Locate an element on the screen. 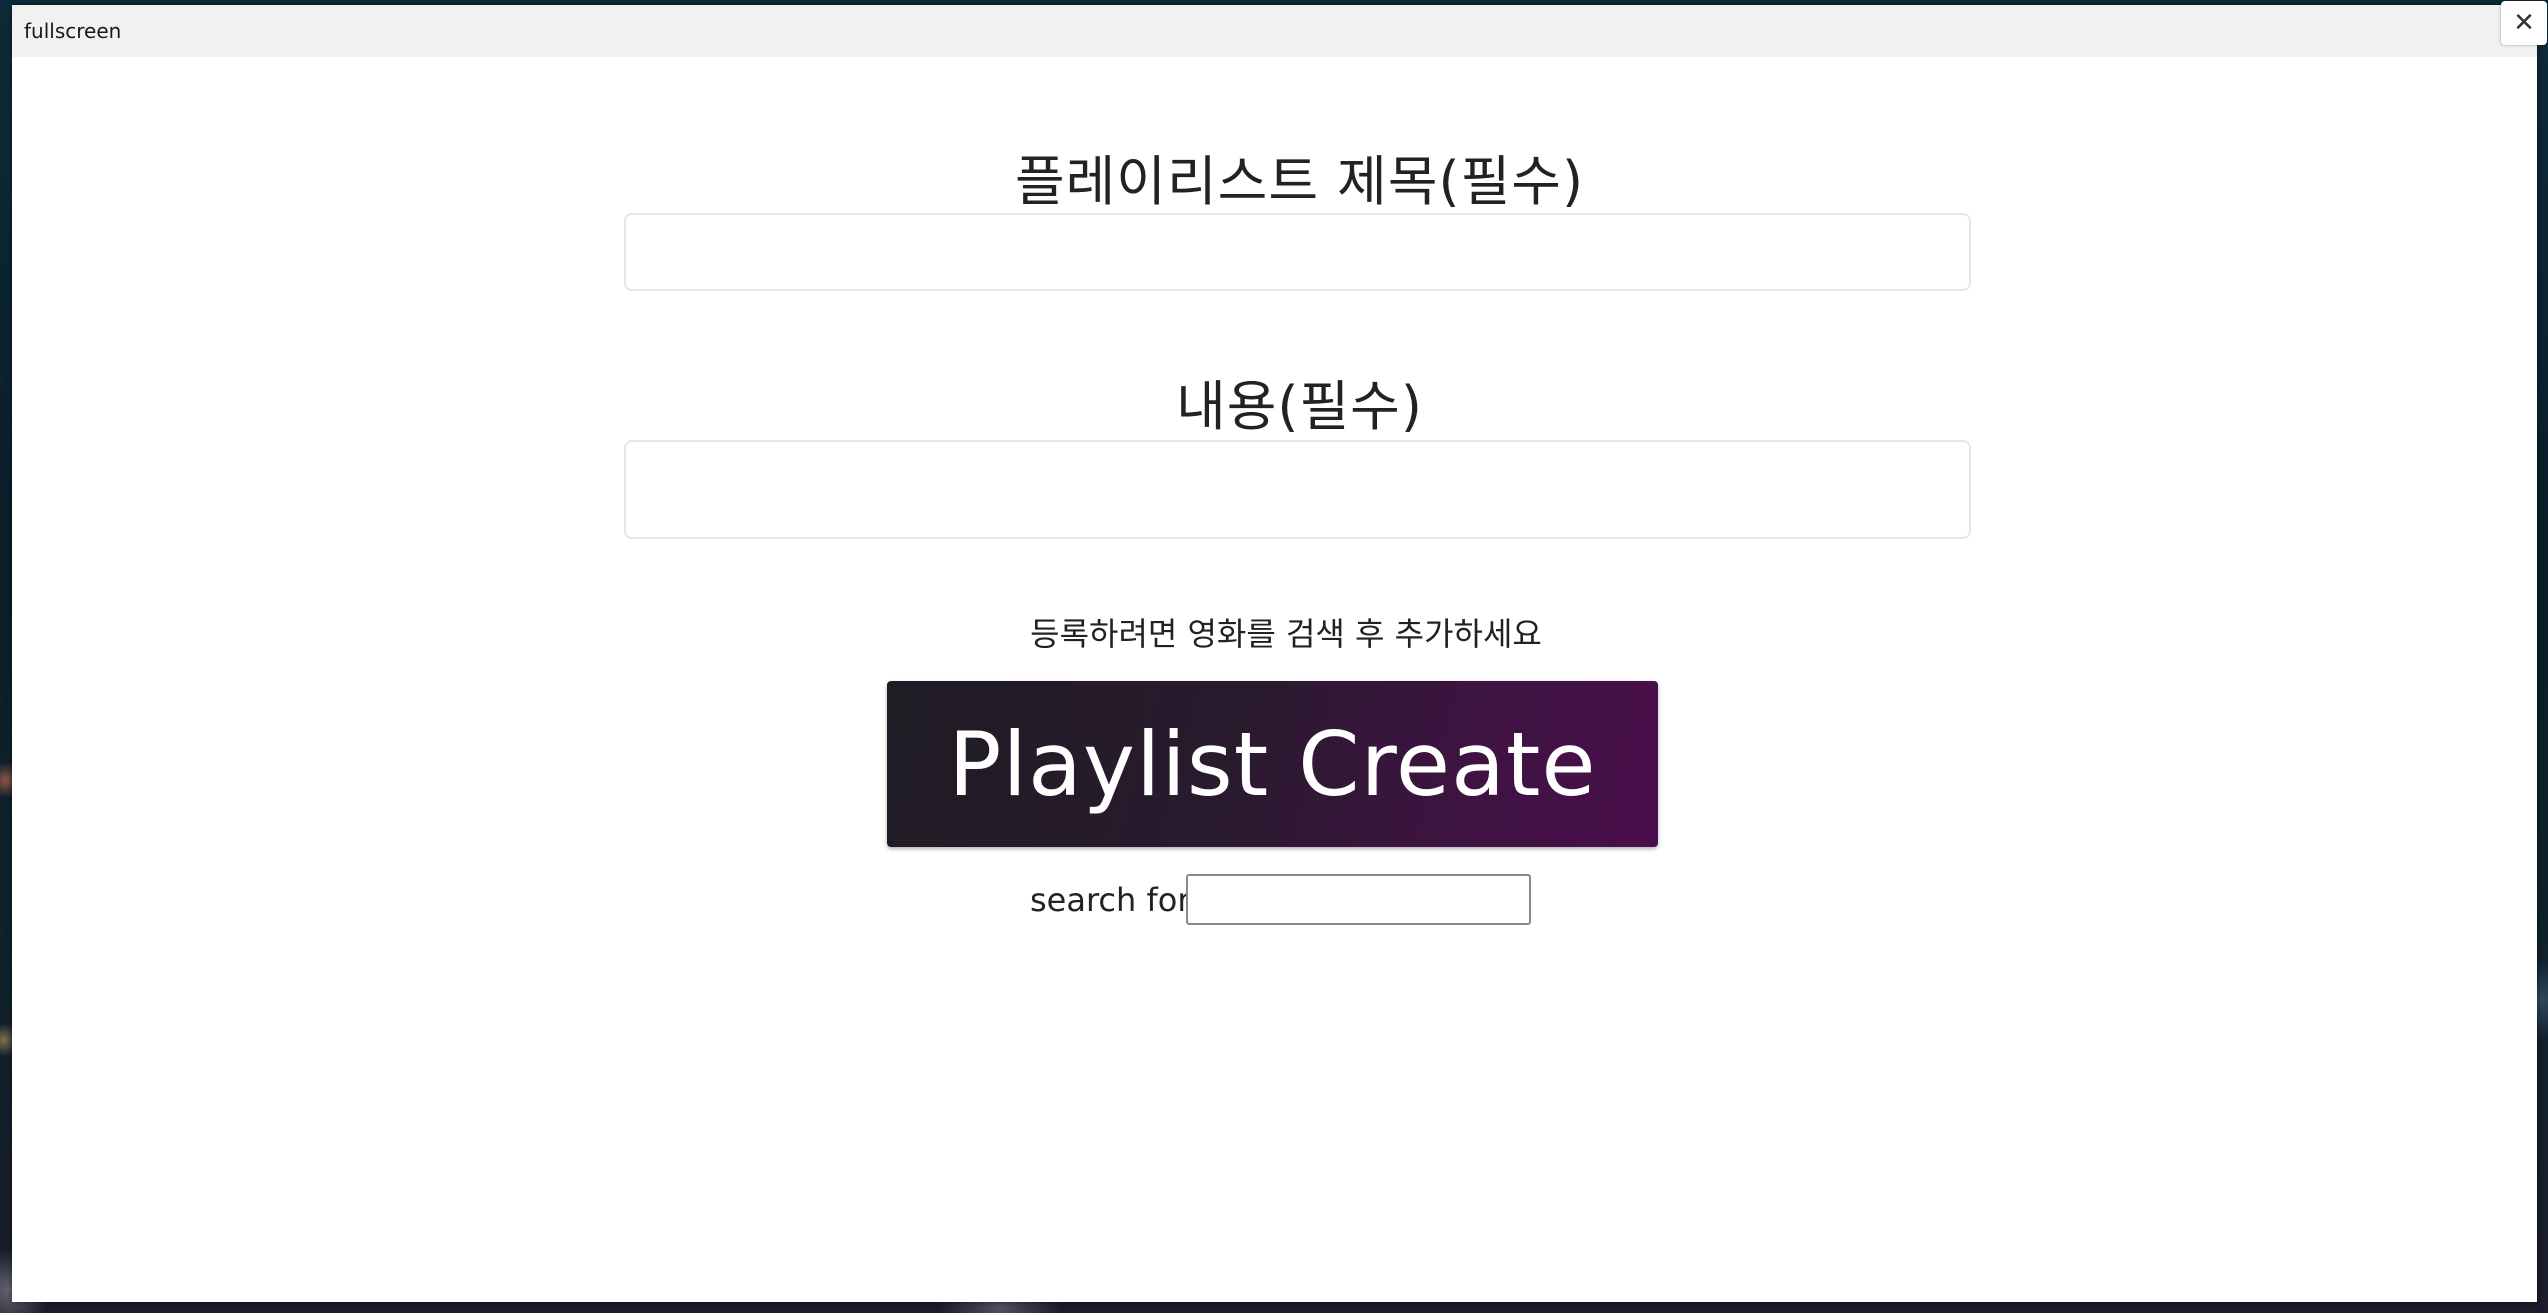  window-title: fullscreen is located at coordinates (73, 31).